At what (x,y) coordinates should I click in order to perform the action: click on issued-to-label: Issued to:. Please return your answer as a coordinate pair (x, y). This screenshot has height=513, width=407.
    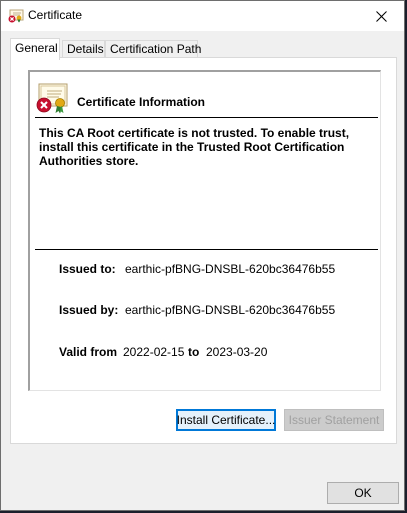
    Looking at the image, I should click on (87, 269).